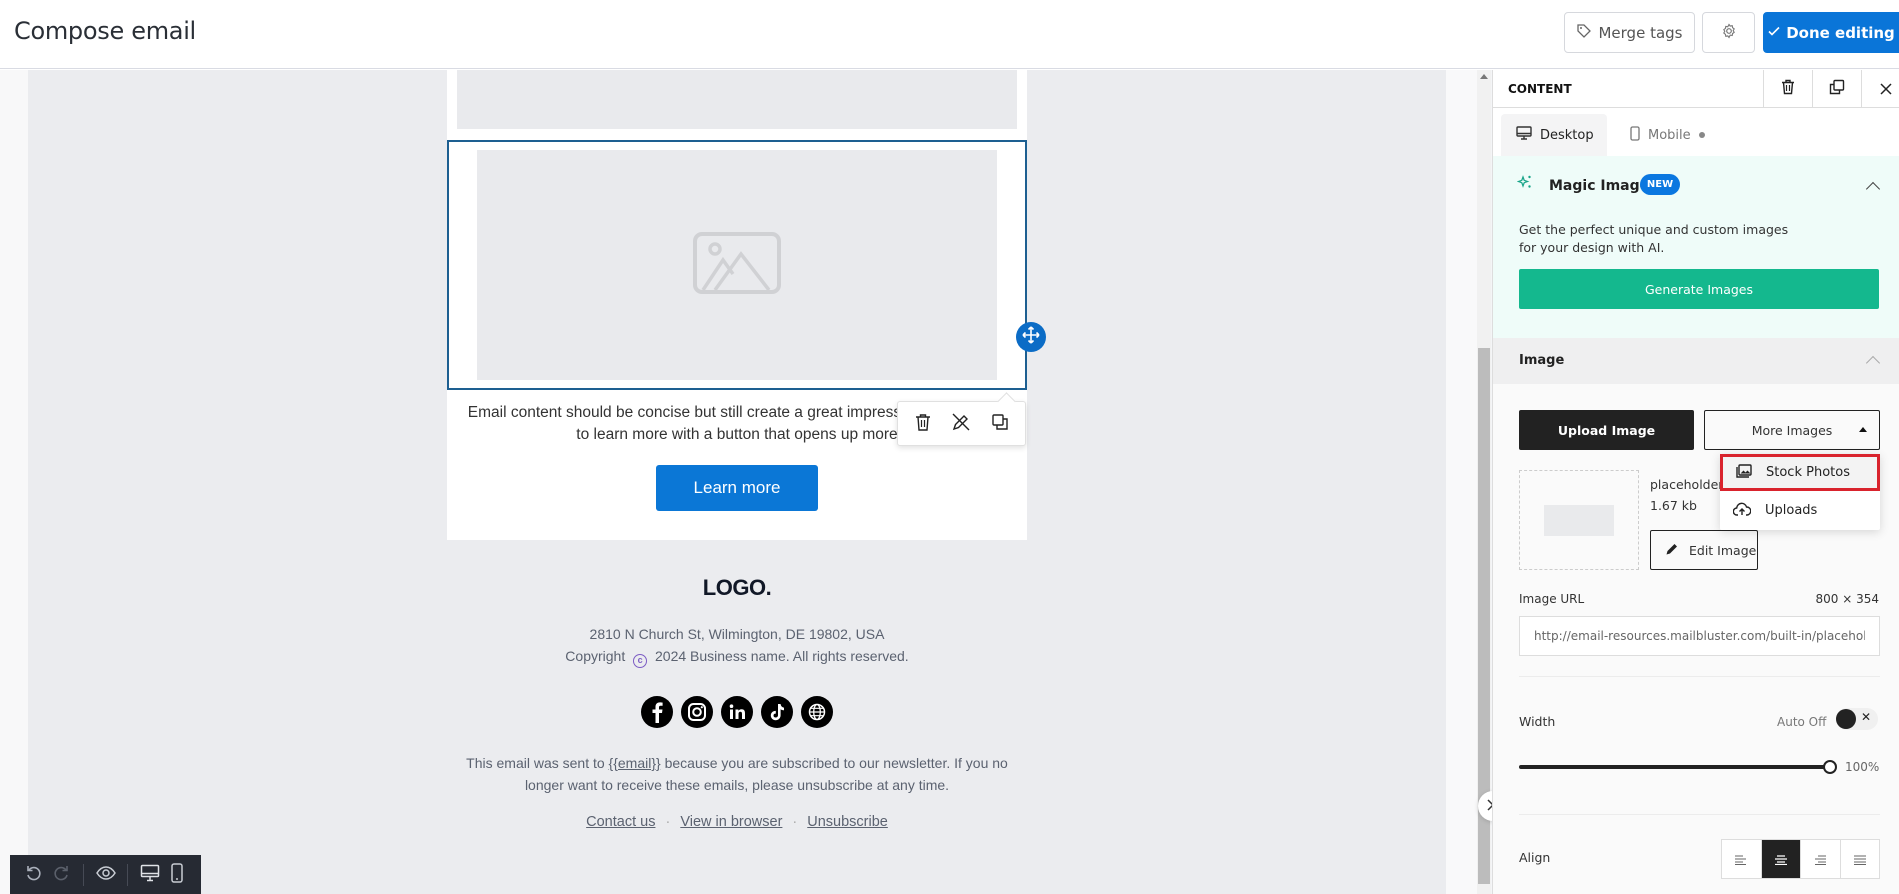 Image resolution: width=1899 pixels, height=894 pixels. I want to click on image-section-header: Image, so click(1696, 361).